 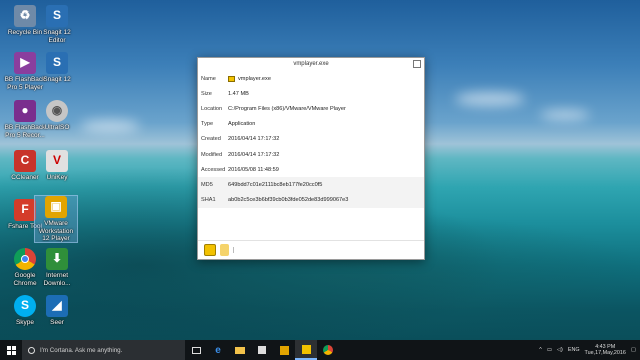 What do you see at coordinates (633, 350) in the screenshot?
I see `notifications-icon: ▢` at bounding box center [633, 350].